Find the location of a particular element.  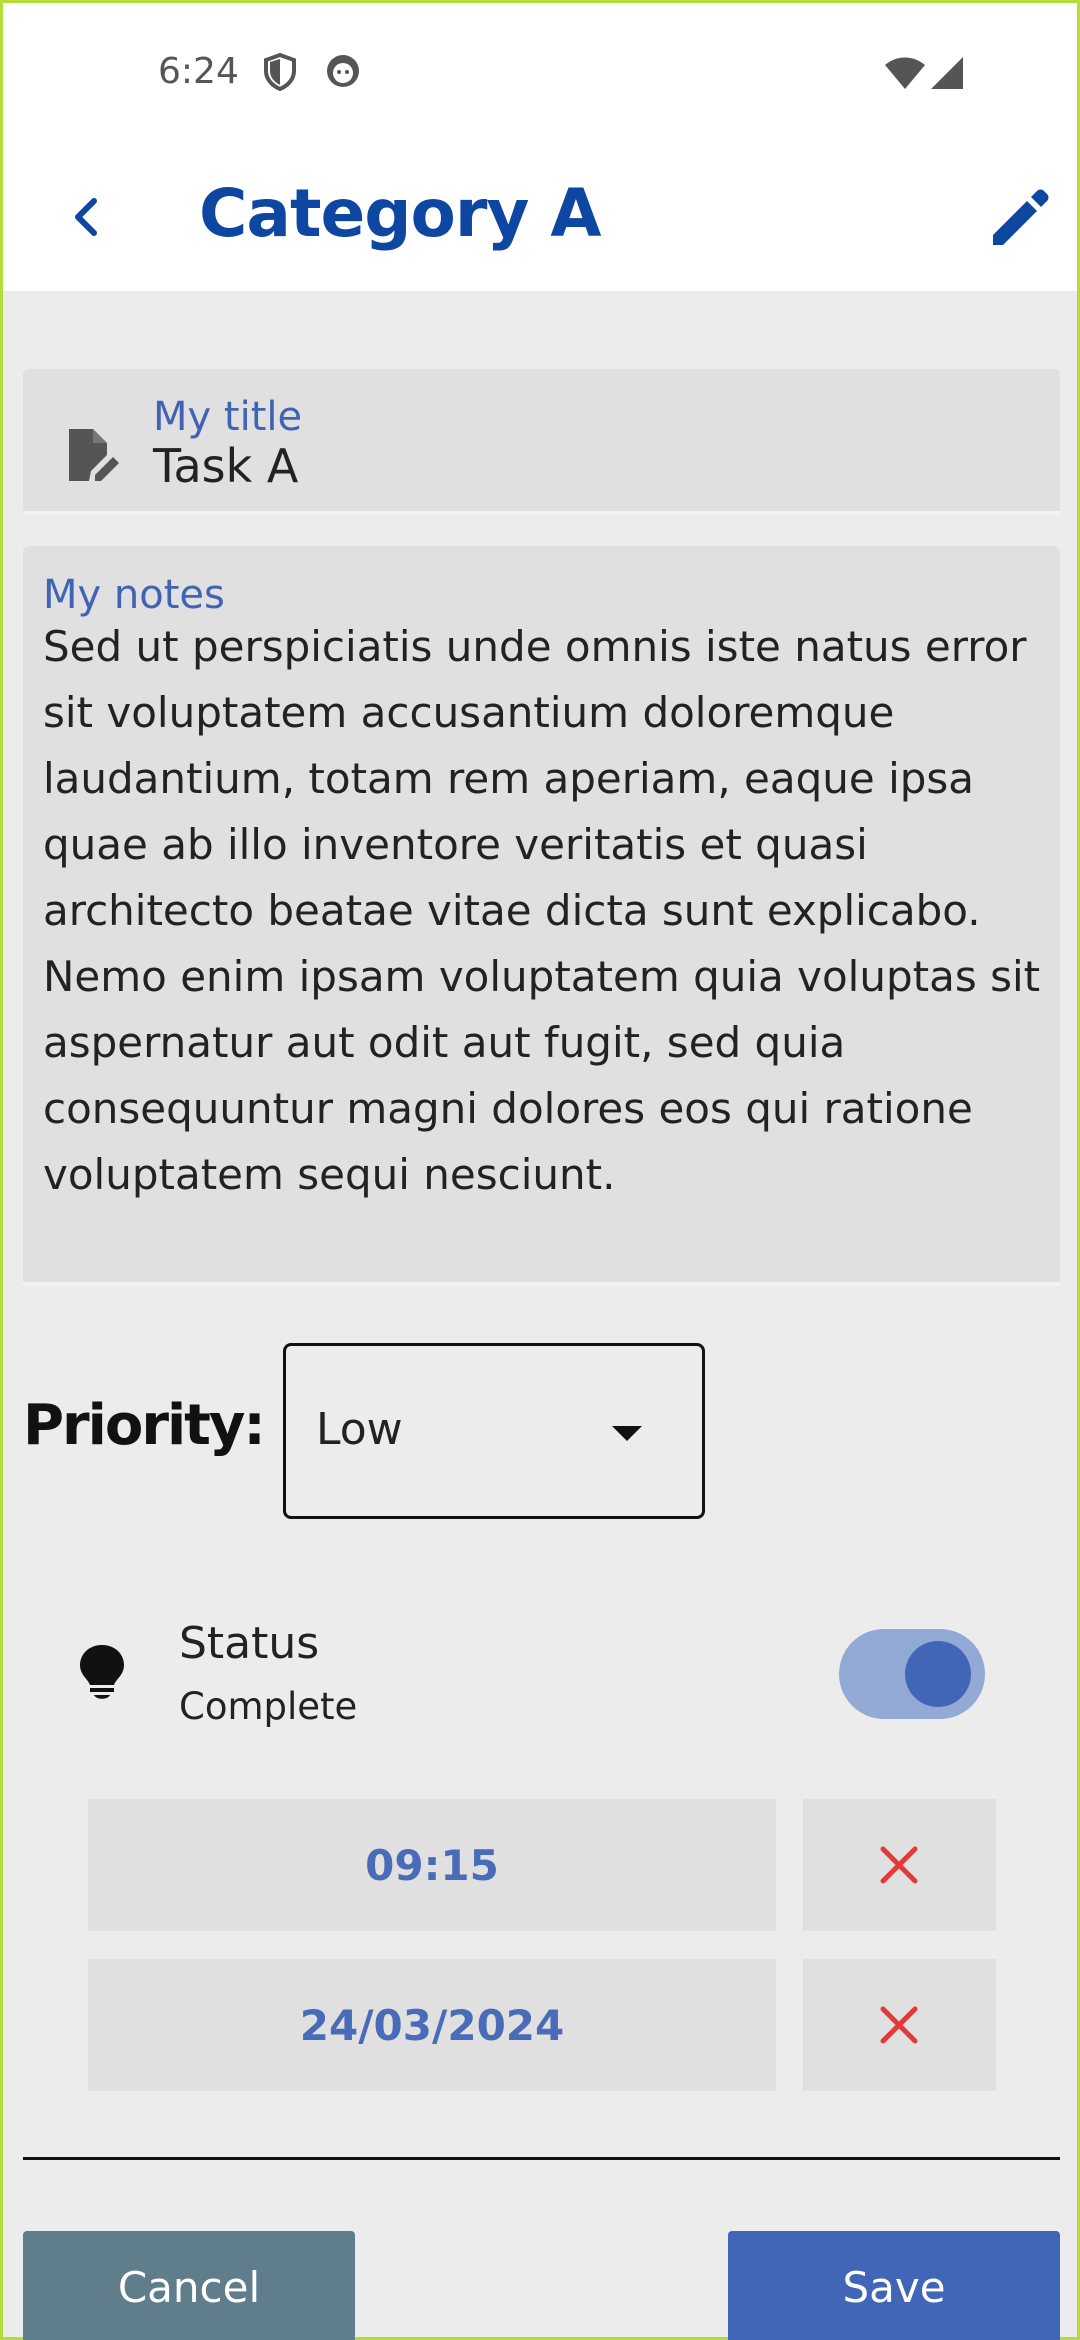

pencil-icon is located at coordinates (1020, 218).